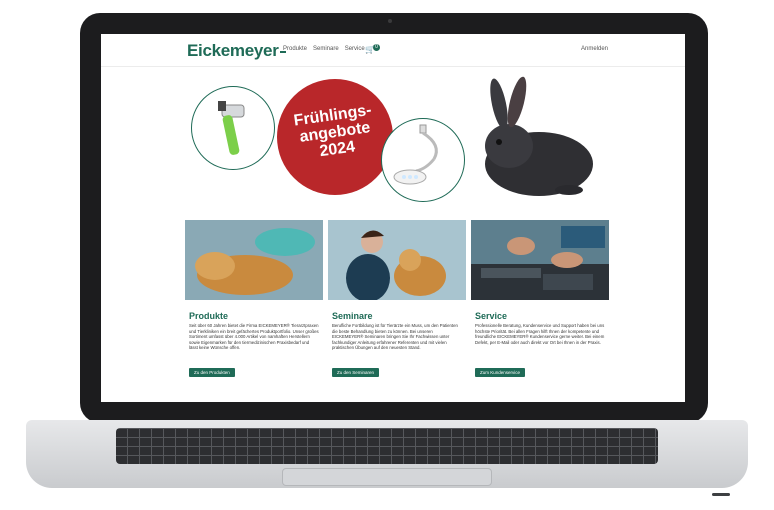 This screenshot has height=510, width=774. Describe the element at coordinates (721, 494) in the screenshot. I see `status-led` at that location.